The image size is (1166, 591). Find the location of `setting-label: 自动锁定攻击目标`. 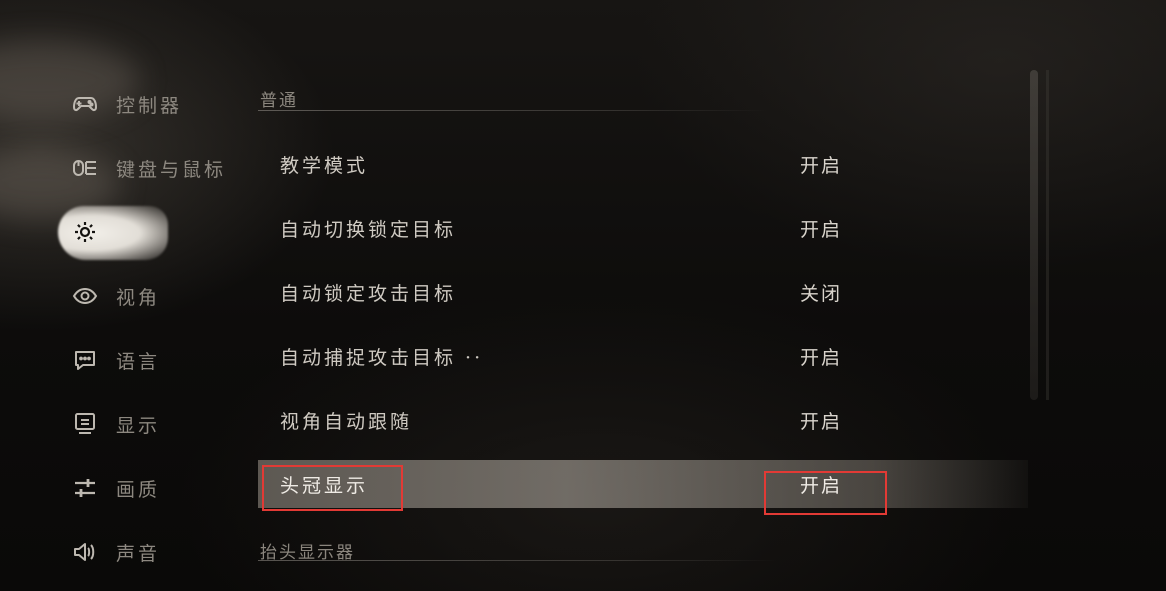

setting-label: 自动锁定攻击目标 is located at coordinates (368, 293).